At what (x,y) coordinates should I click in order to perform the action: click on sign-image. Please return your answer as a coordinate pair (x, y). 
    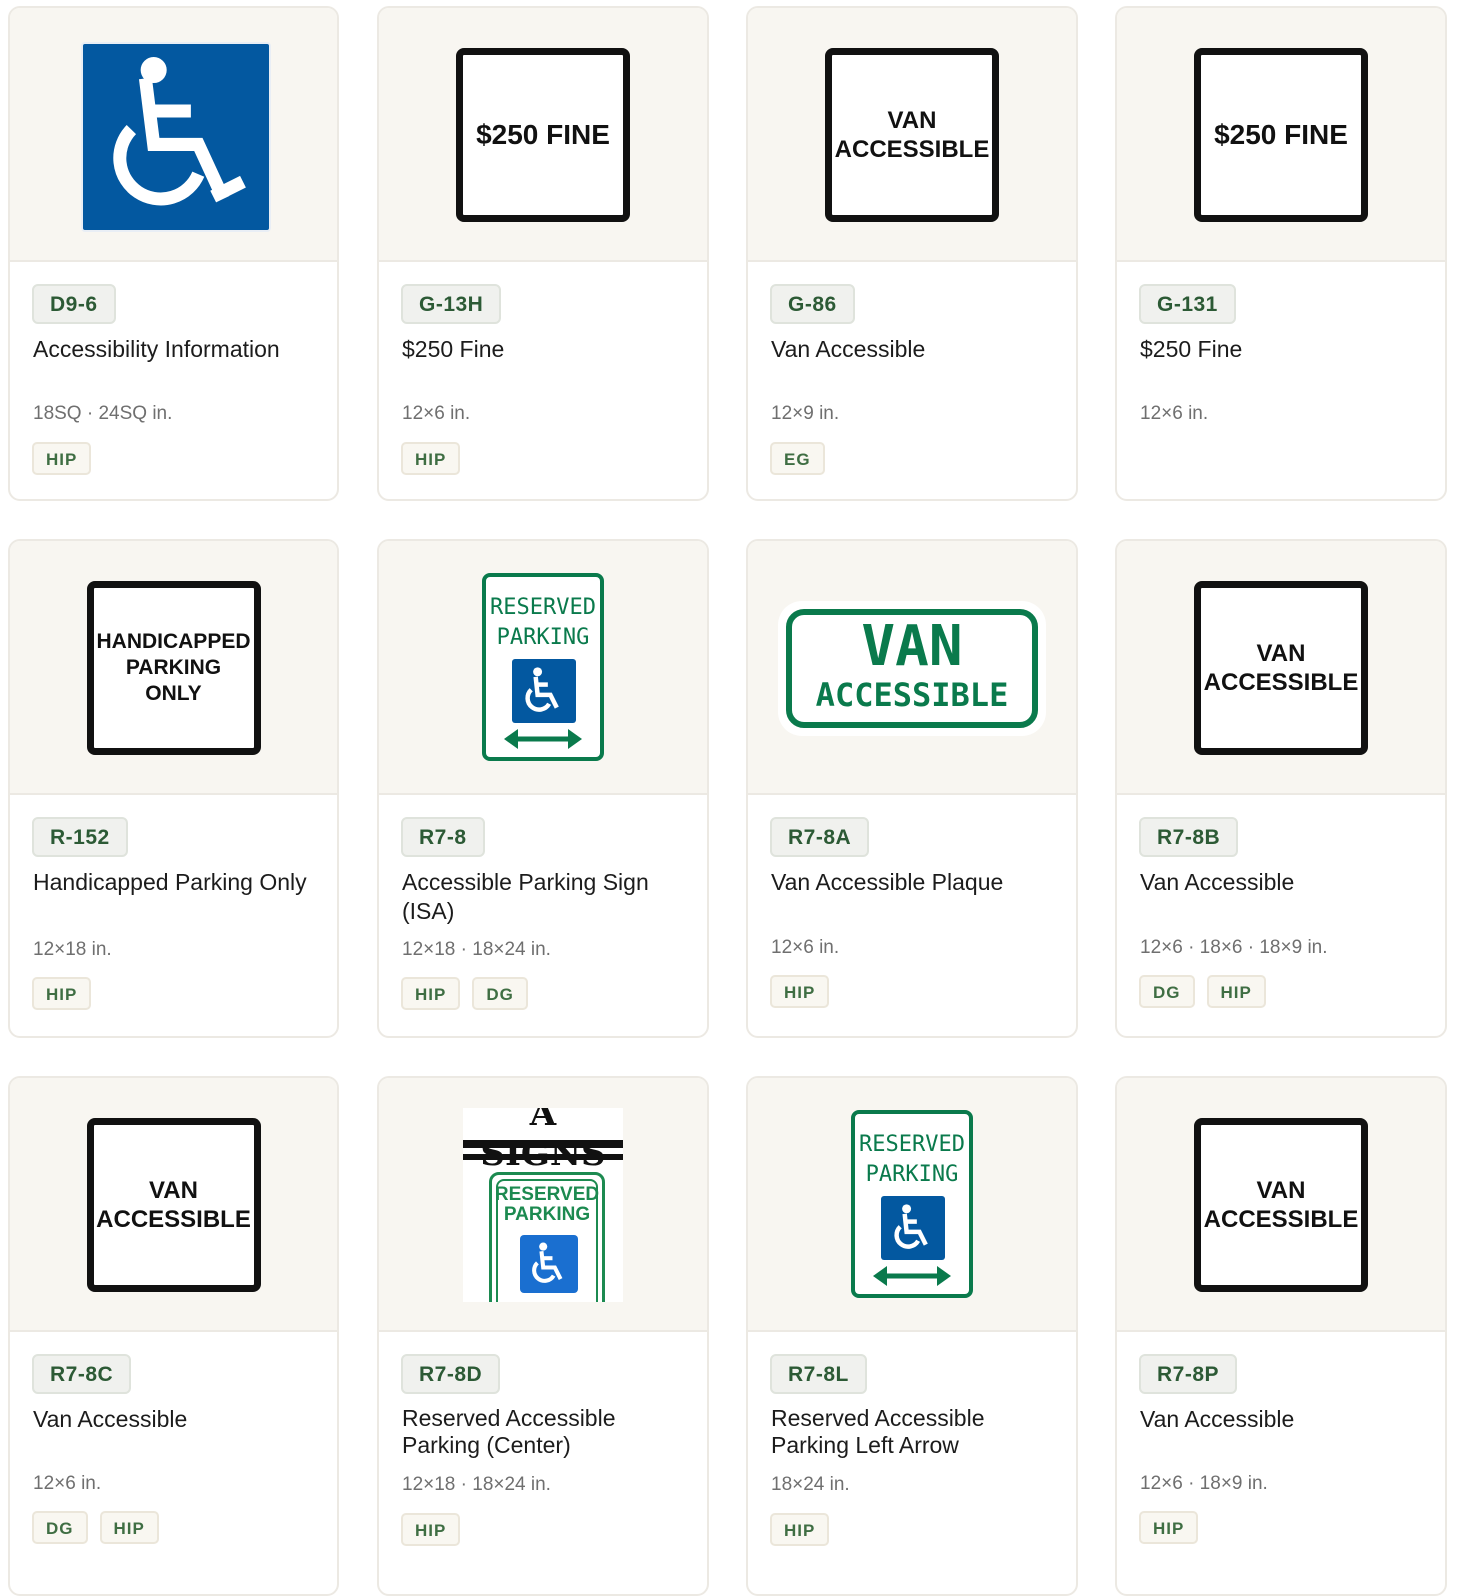
    Looking at the image, I should click on (173, 135).